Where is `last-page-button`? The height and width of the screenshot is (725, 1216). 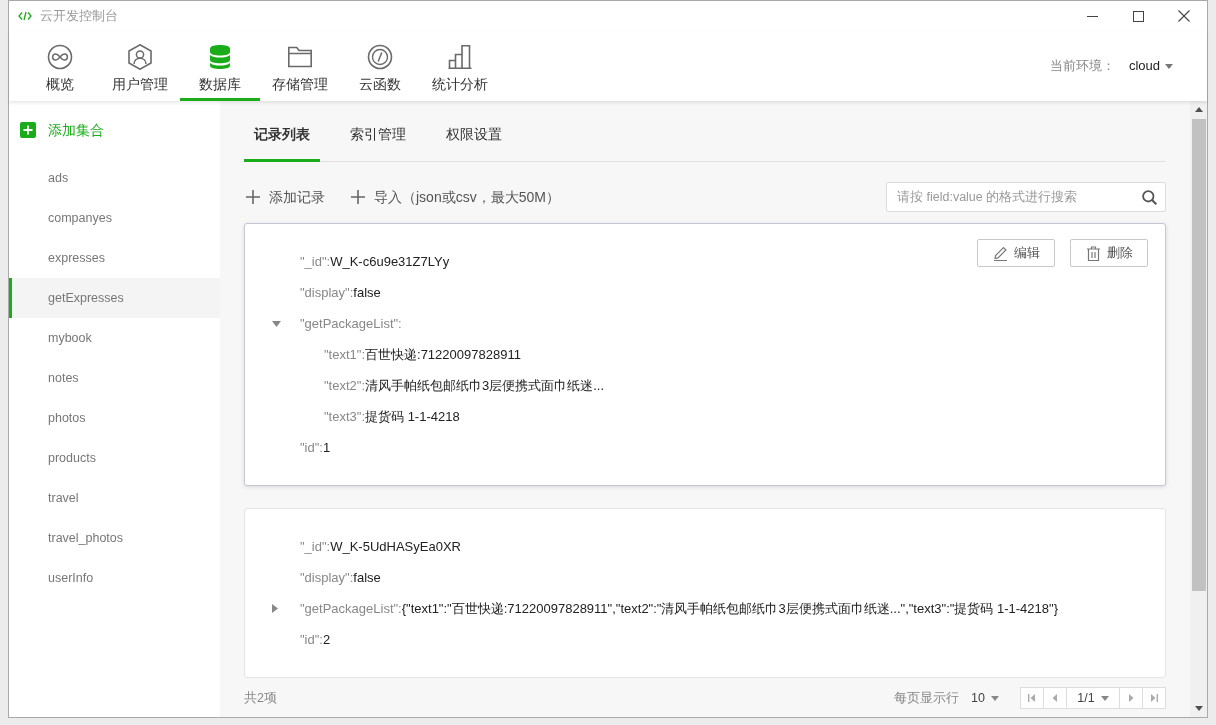
last-page-button is located at coordinates (1154, 698).